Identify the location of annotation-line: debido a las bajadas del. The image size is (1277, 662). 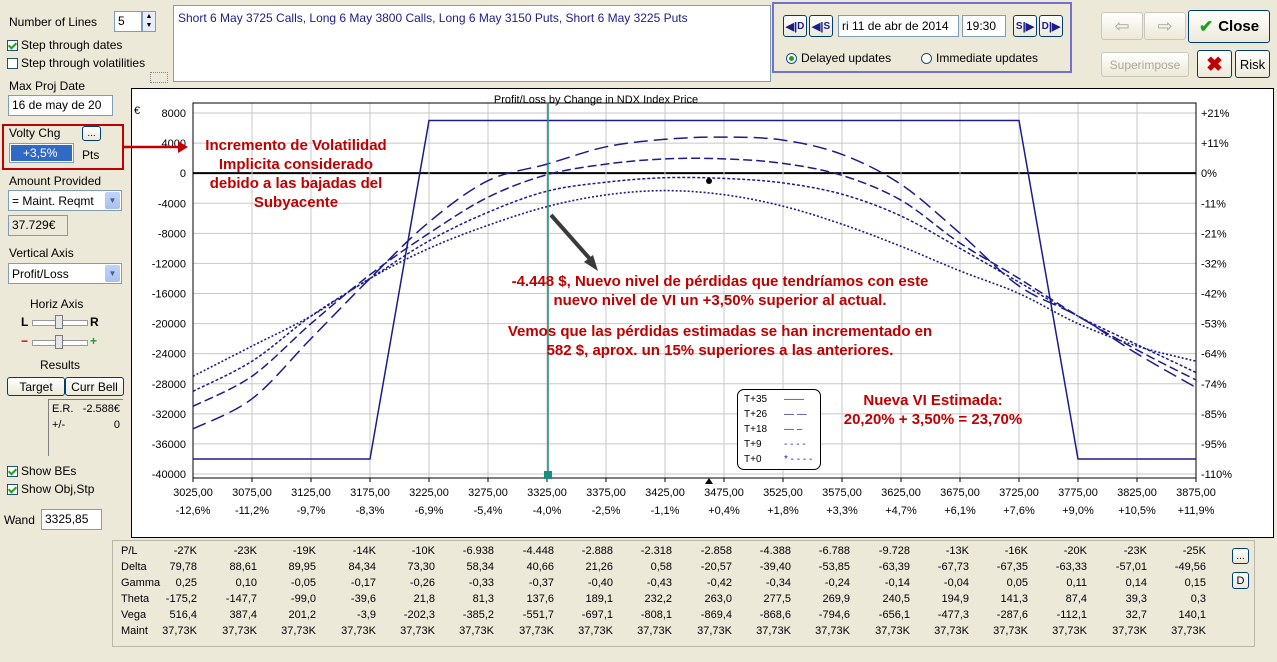
(296, 183).